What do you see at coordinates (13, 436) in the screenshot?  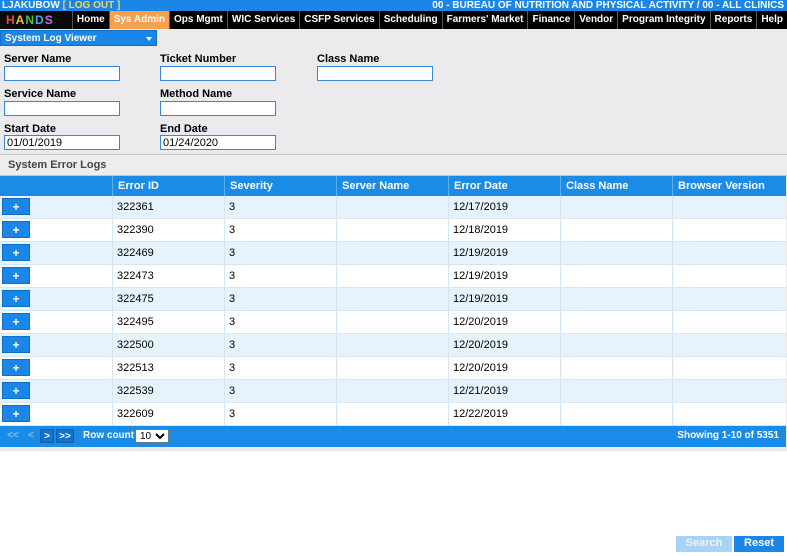 I see `first-page-button: <<` at bounding box center [13, 436].